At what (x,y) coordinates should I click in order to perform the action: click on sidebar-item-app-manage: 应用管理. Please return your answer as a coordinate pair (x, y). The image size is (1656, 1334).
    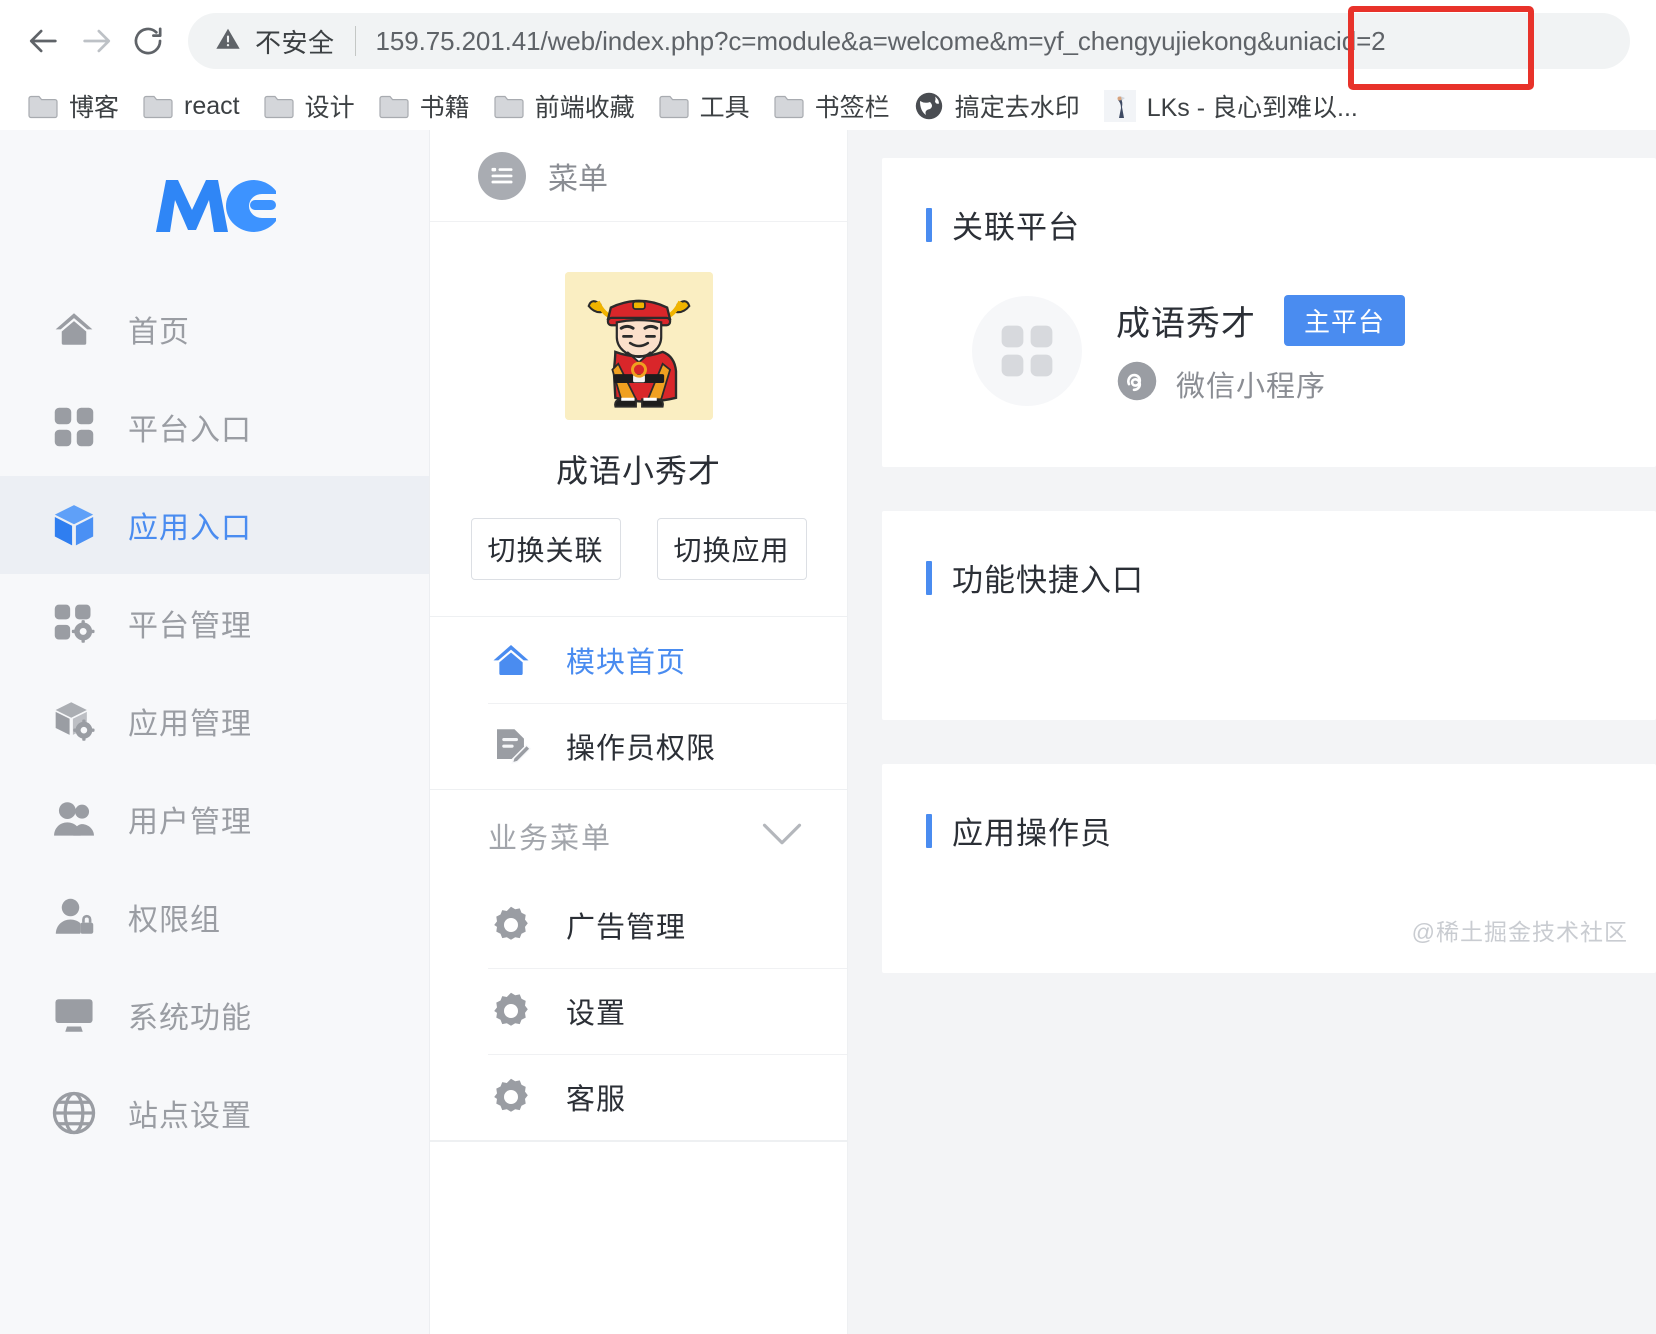
    Looking at the image, I should click on (214, 721).